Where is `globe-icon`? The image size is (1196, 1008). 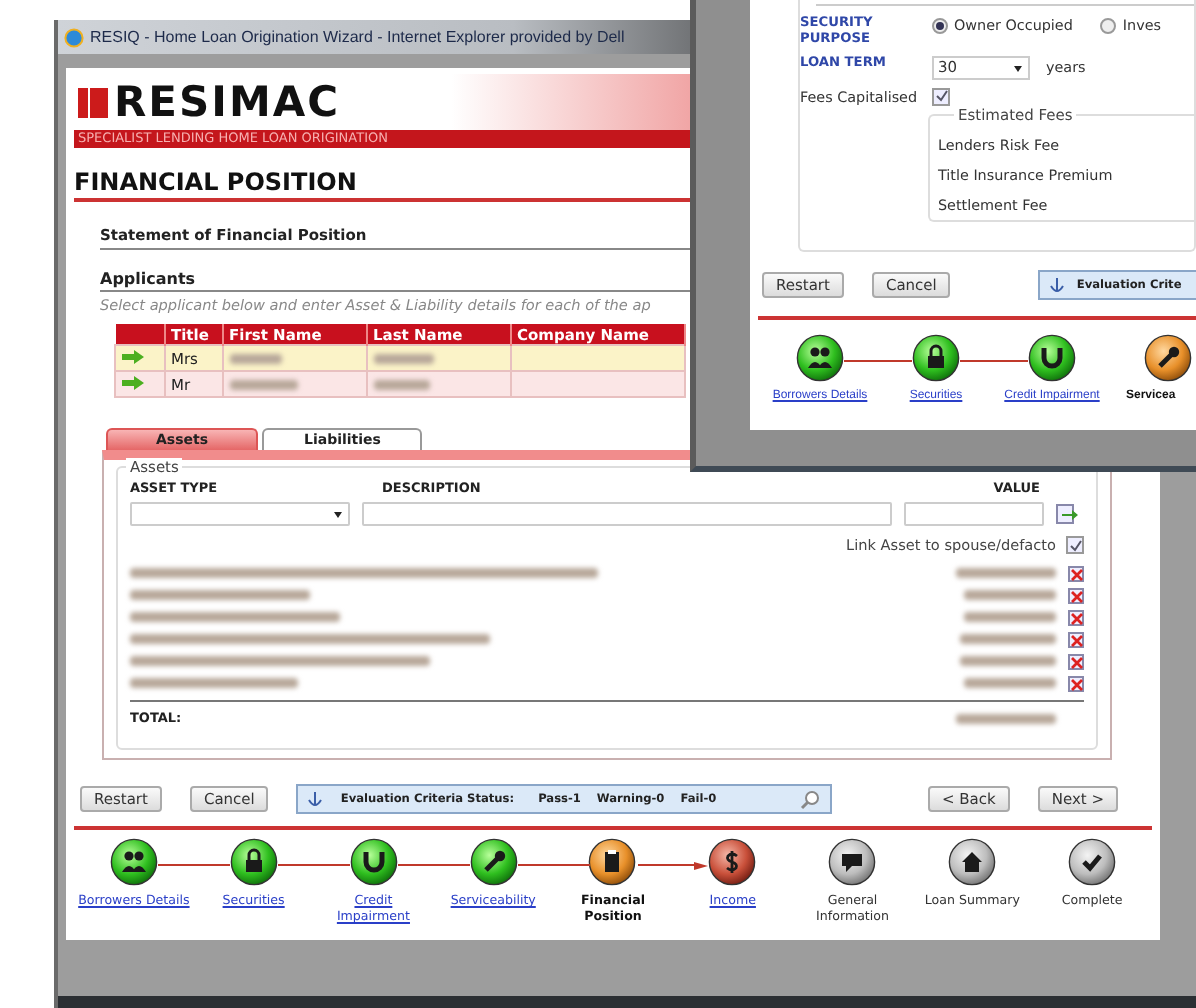
globe-icon is located at coordinates (74, 37).